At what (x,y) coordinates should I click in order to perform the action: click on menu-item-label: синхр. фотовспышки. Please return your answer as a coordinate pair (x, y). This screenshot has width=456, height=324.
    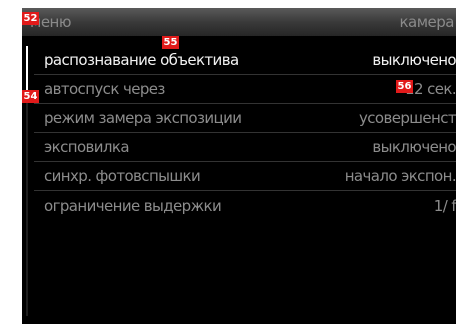
    Looking at the image, I should click on (122, 176).